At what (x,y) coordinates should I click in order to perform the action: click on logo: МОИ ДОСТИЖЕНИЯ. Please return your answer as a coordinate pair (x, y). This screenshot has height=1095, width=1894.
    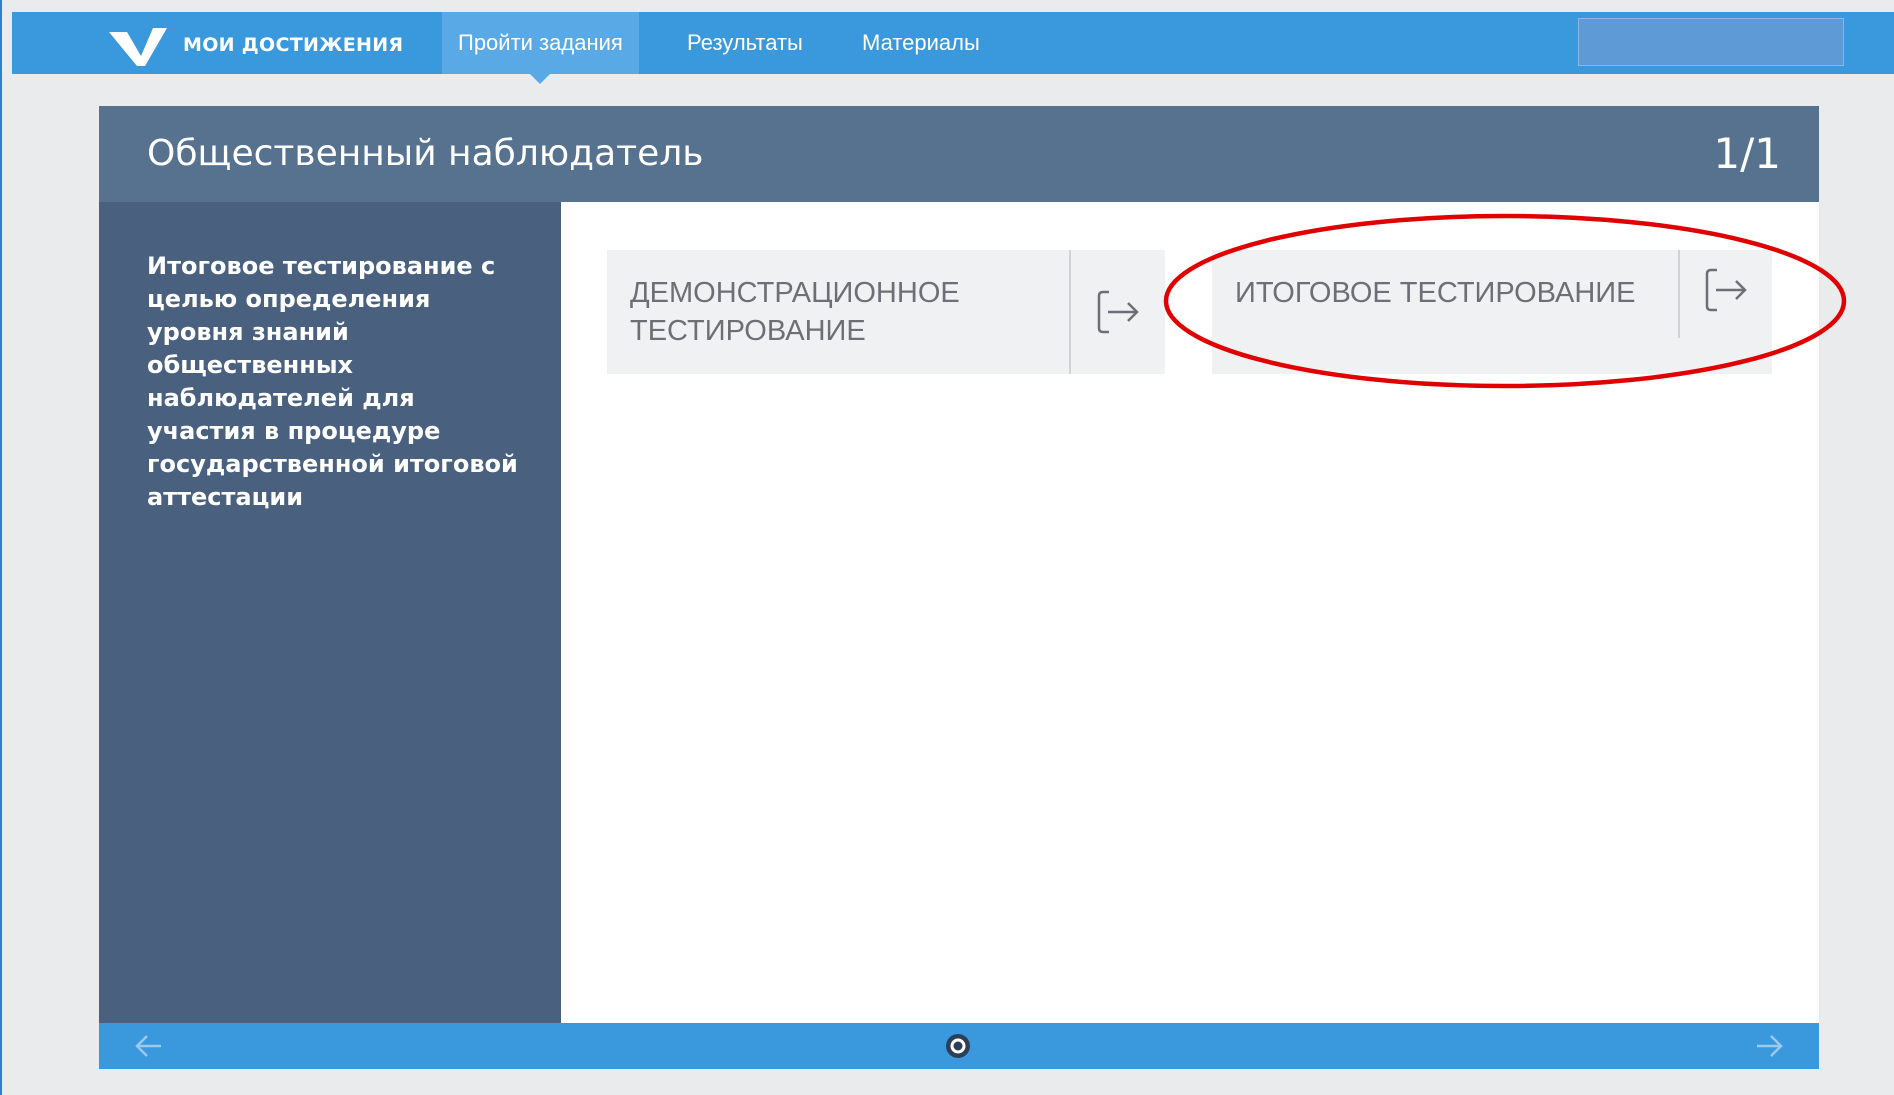
    Looking at the image, I should click on (256, 46).